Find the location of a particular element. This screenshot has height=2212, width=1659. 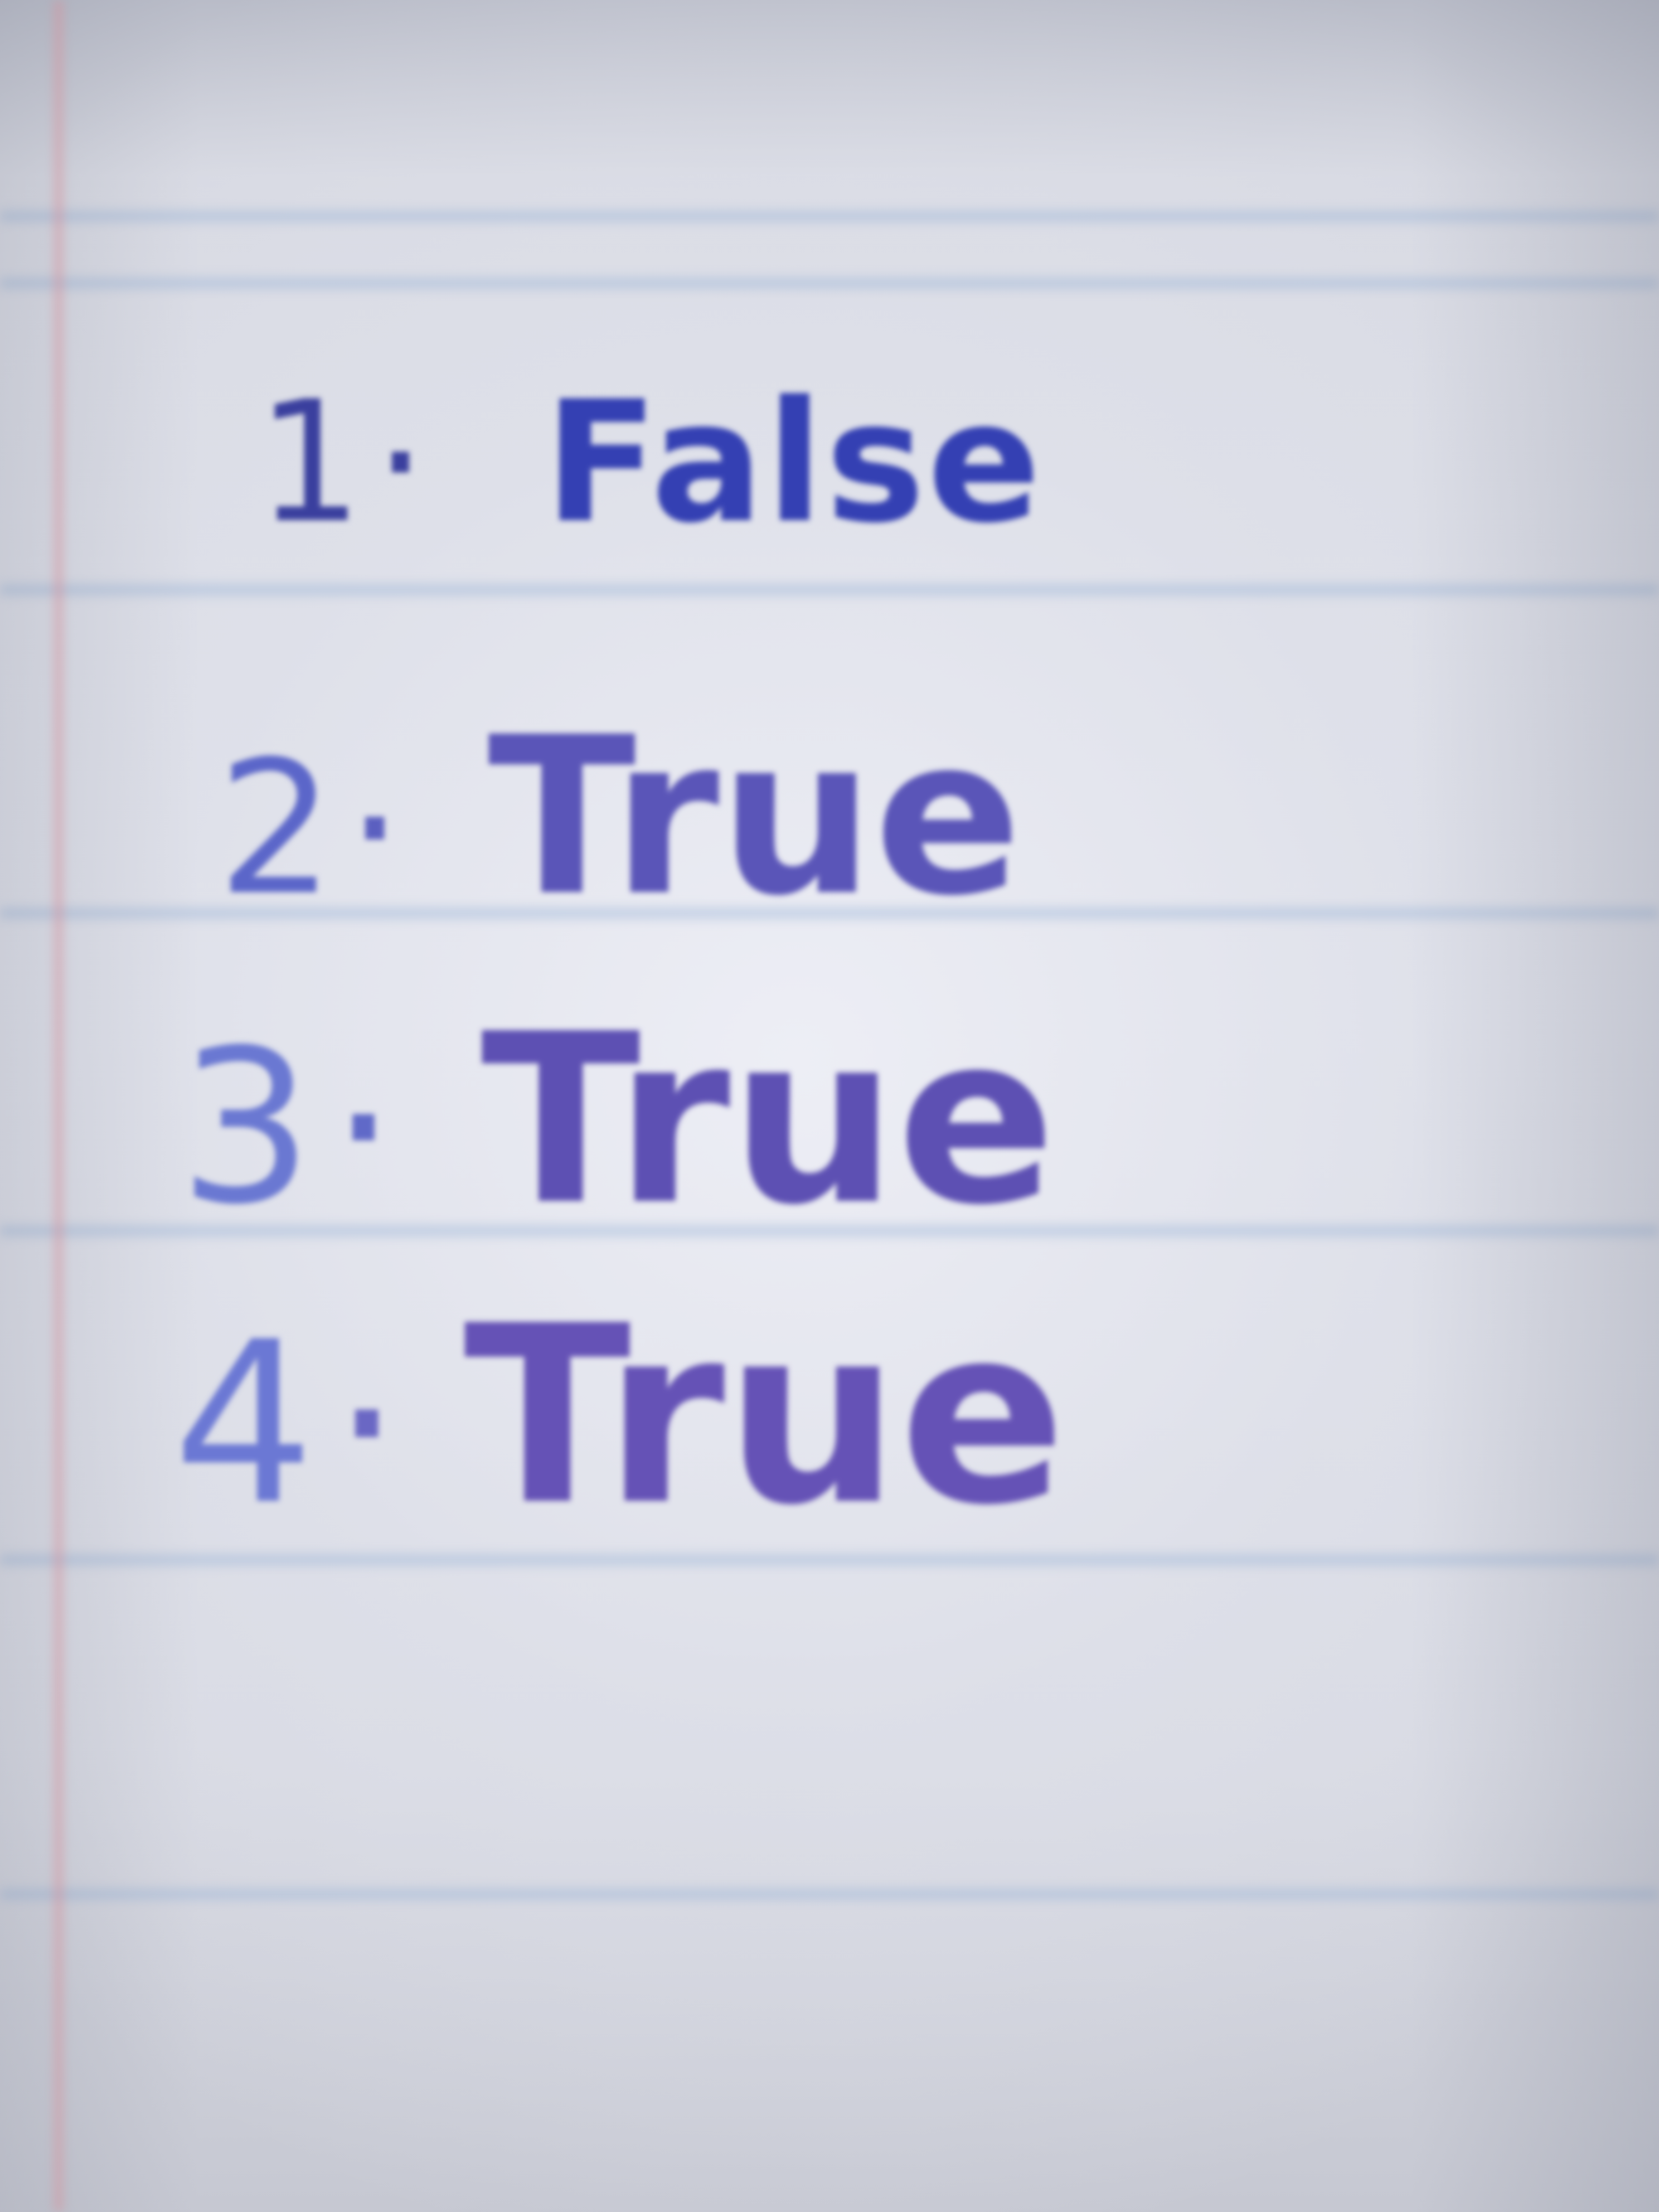

answer-item-2: 2· True is located at coordinates (619, 816).